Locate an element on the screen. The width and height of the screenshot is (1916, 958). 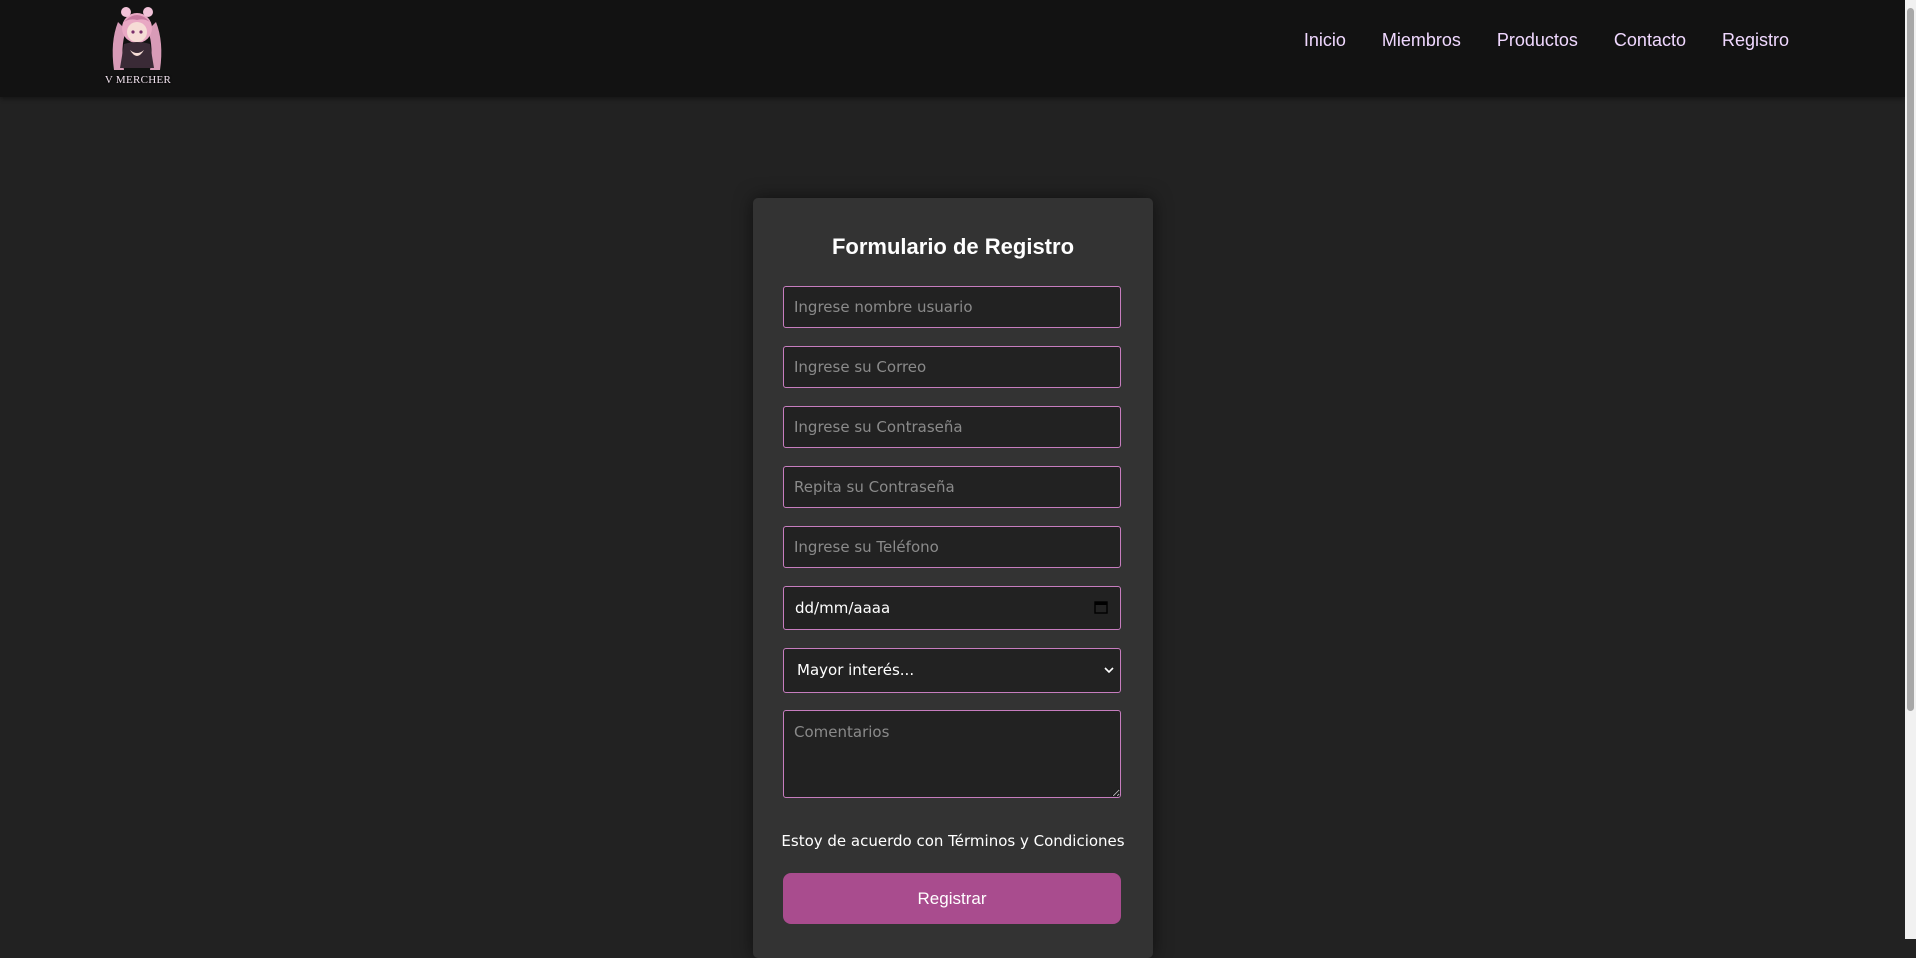
password-input is located at coordinates (952, 427).